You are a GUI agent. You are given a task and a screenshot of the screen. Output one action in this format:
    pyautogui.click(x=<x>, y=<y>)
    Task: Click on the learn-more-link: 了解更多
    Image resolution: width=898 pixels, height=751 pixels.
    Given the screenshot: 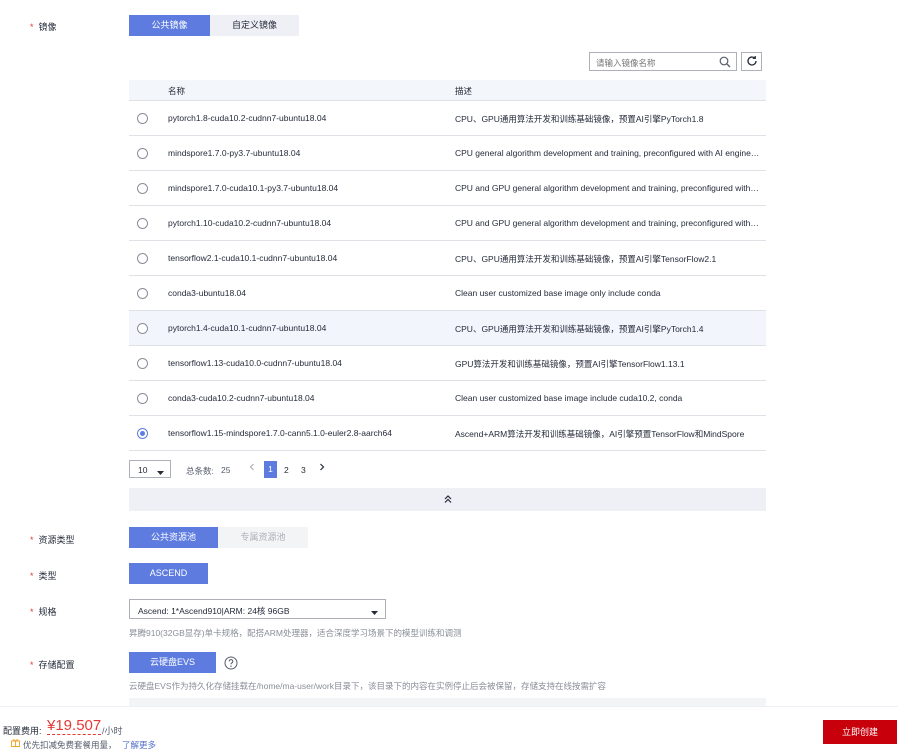 What is the action you would take?
    pyautogui.click(x=139, y=745)
    